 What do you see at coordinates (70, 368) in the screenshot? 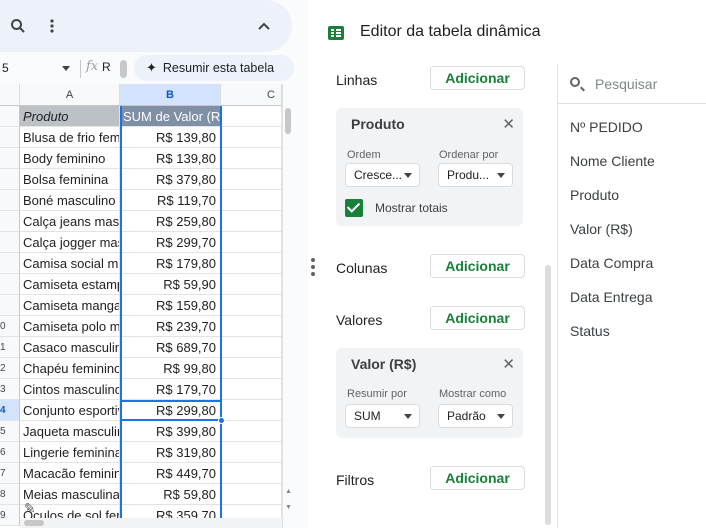
I see `produto-cell: Chapéu feminino` at bounding box center [70, 368].